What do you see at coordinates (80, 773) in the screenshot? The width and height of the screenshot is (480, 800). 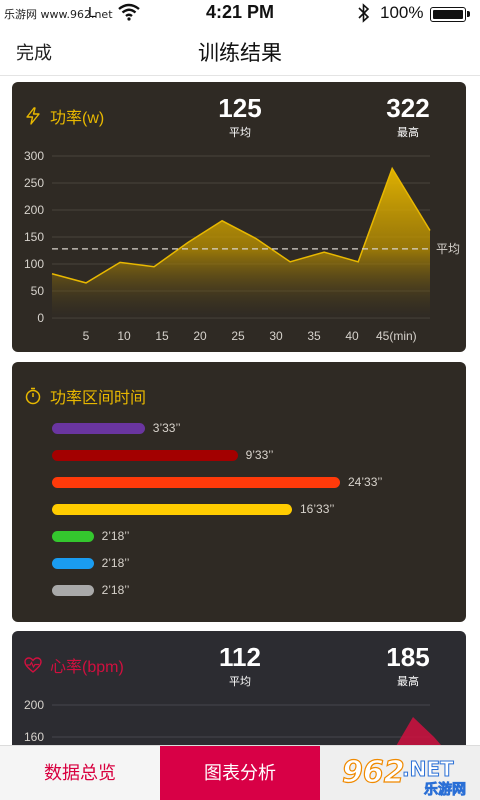 I see `tab-data-overview: 数据总览` at bounding box center [80, 773].